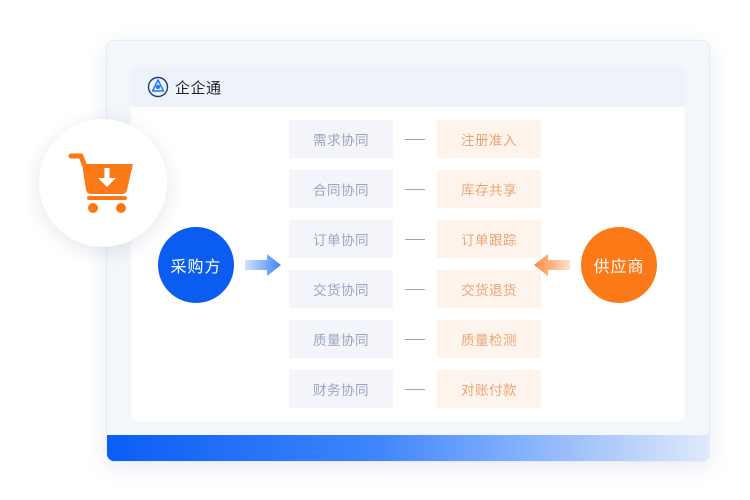 Image resolution: width=750 pixels, height=500 pixels. I want to click on supplier-item: 对账付款, so click(489, 389).